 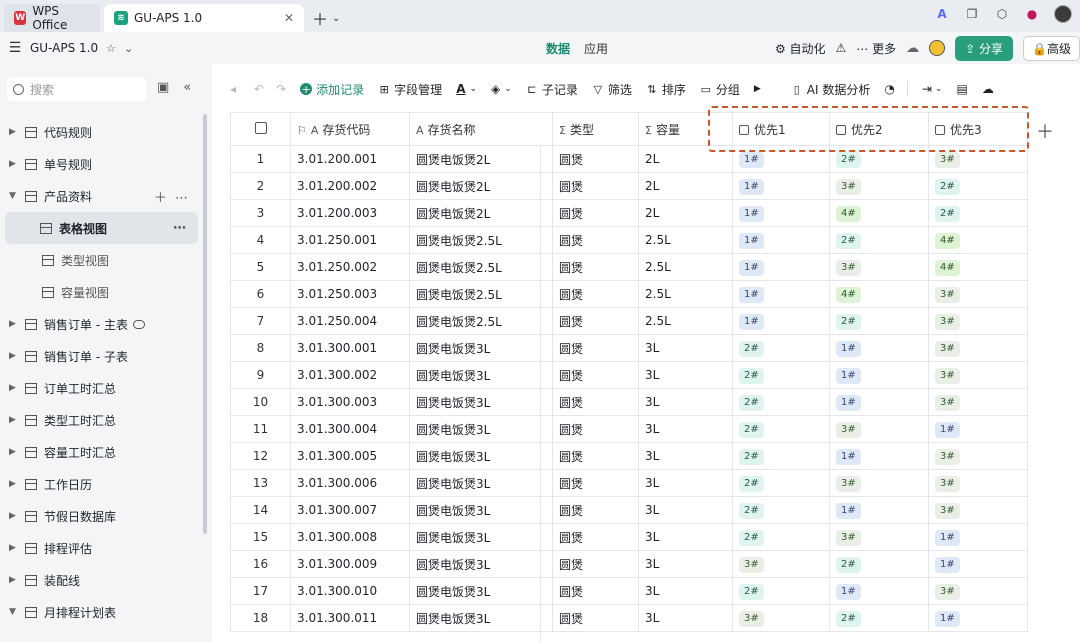 What do you see at coordinates (260, 483) in the screenshot?
I see `row-number: 13` at bounding box center [260, 483].